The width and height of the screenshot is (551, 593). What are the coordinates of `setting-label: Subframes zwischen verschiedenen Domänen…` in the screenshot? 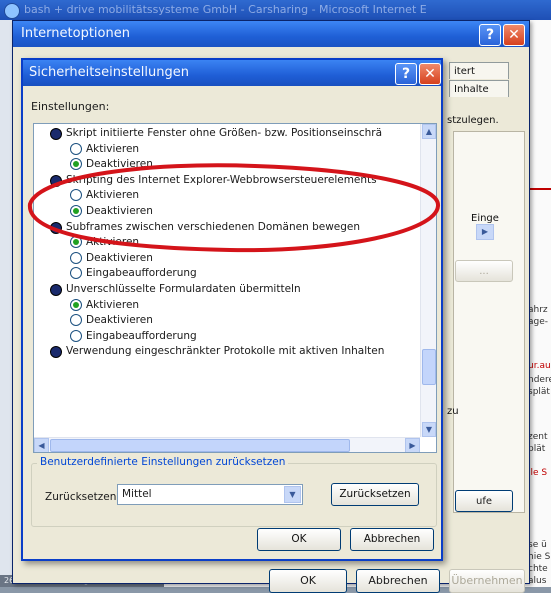 It's located at (213, 226).